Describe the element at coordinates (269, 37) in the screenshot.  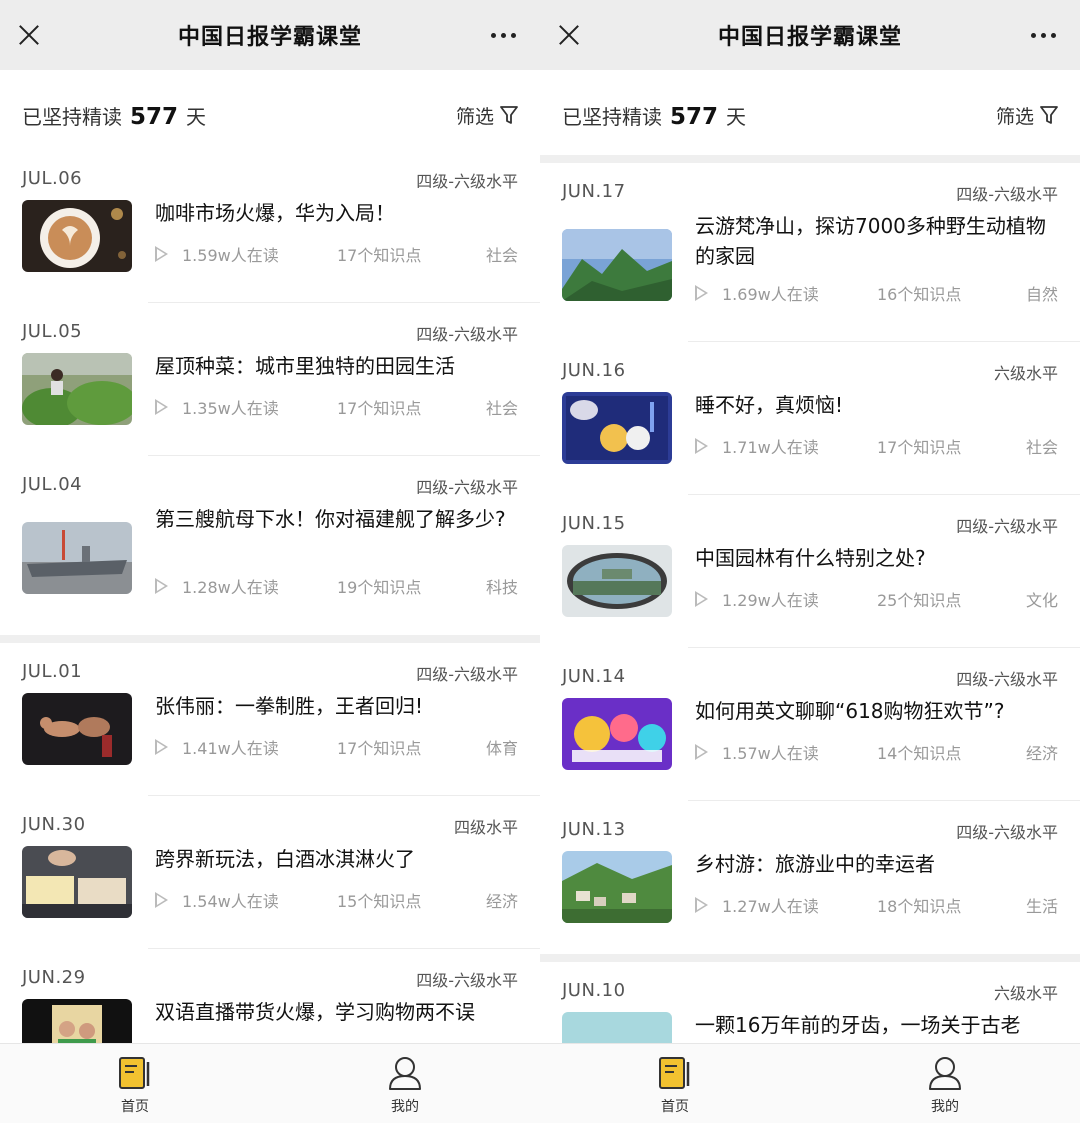
I see `page-title: 中国日报学霸课堂` at that location.